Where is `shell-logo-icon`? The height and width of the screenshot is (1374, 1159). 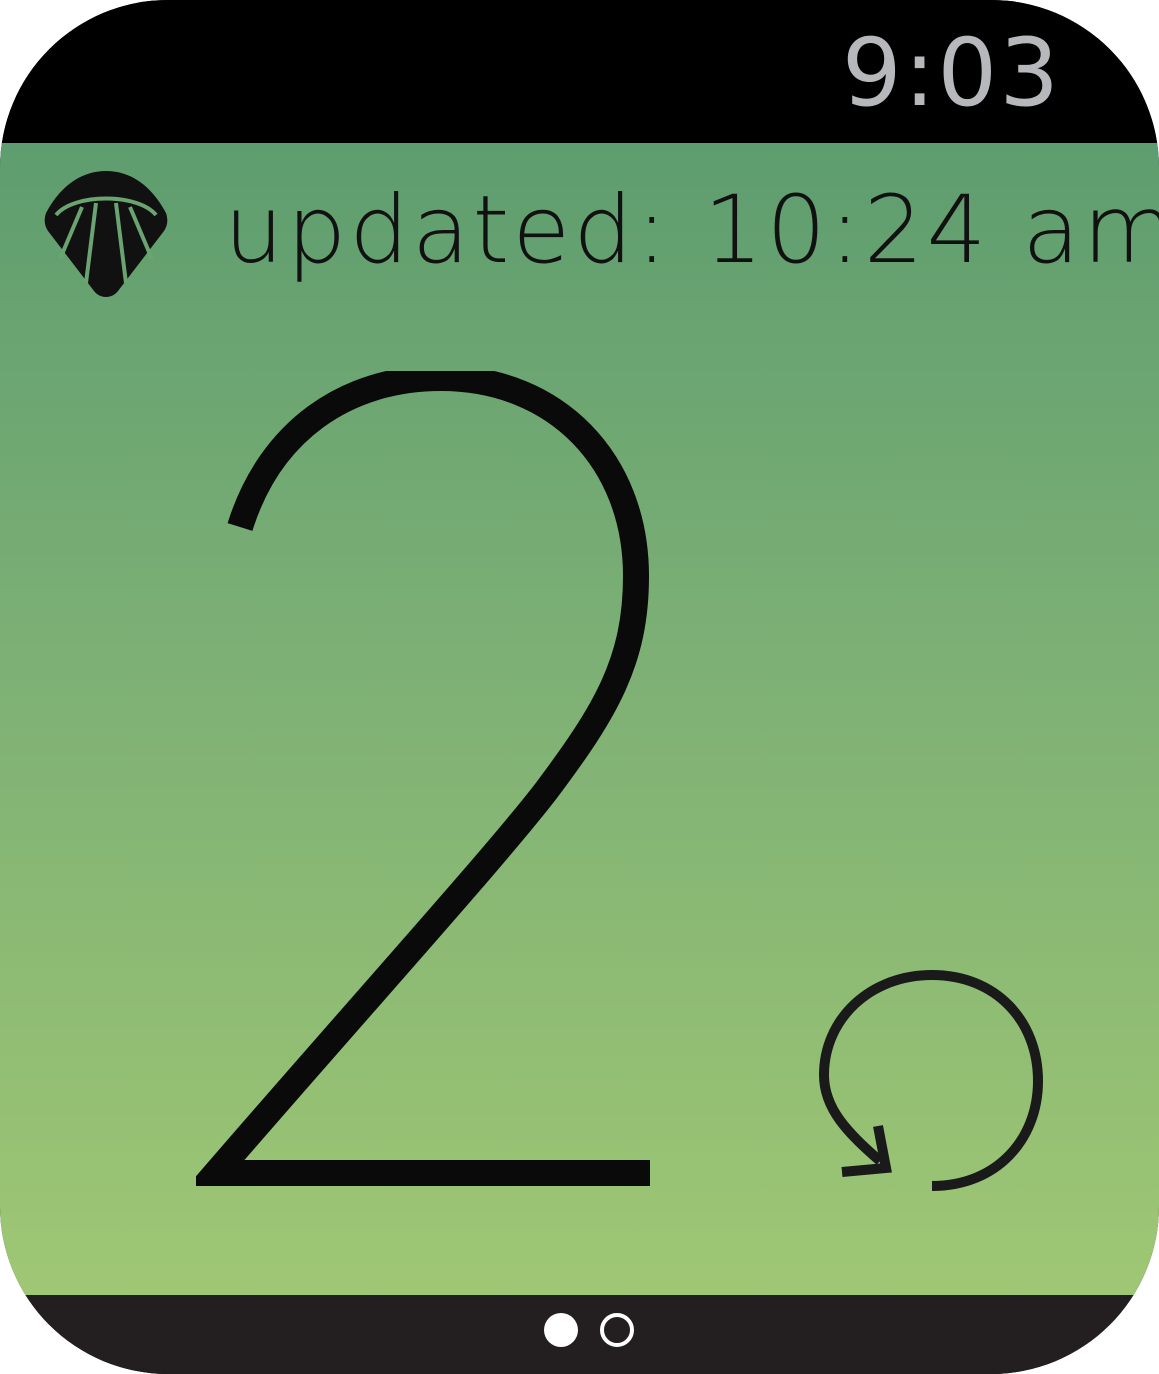 shell-logo-icon is located at coordinates (106, 234).